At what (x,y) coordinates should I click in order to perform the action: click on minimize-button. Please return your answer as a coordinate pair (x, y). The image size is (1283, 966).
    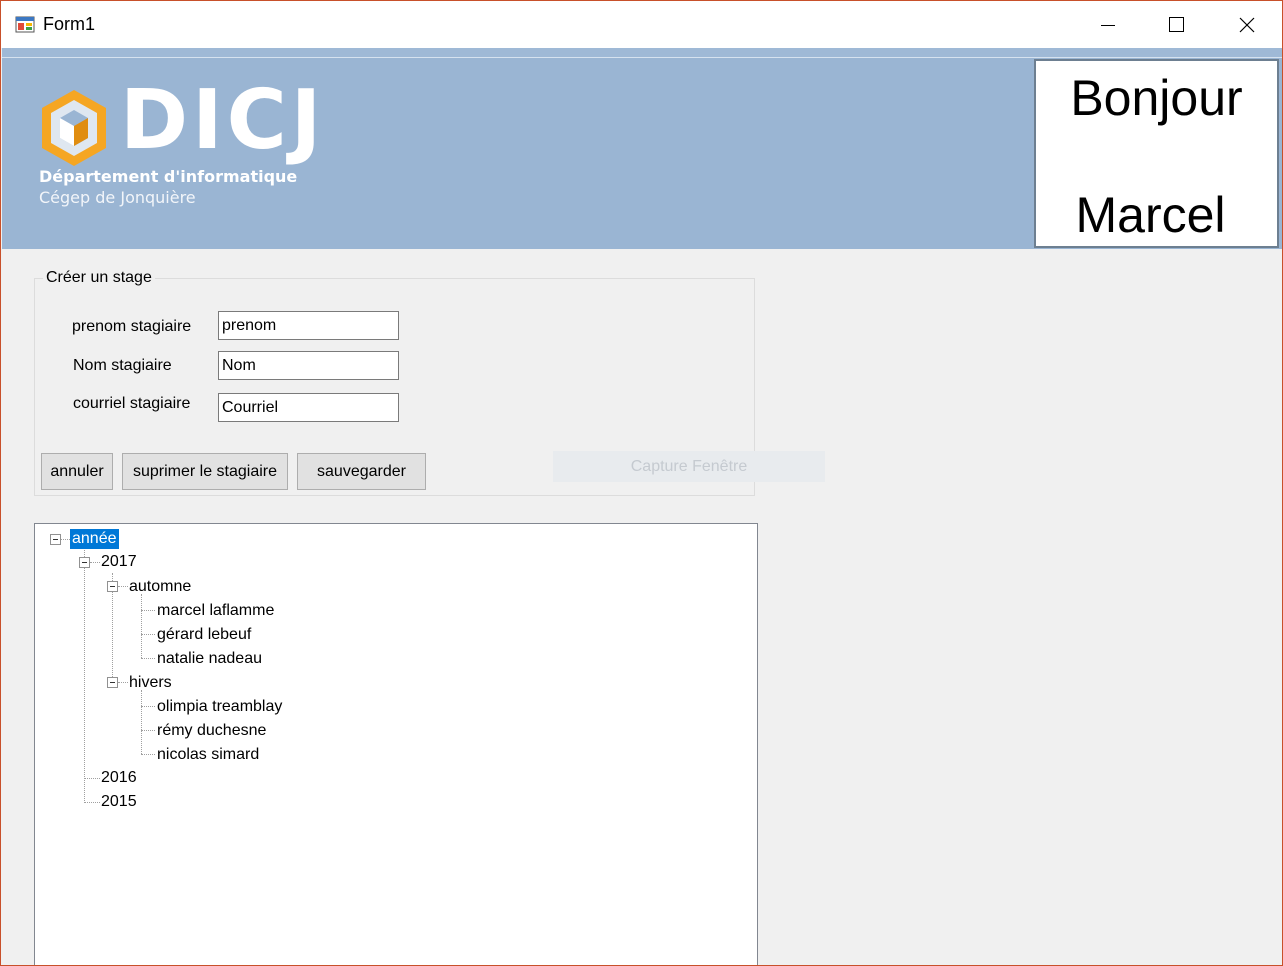
    Looking at the image, I should click on (1108, 24).